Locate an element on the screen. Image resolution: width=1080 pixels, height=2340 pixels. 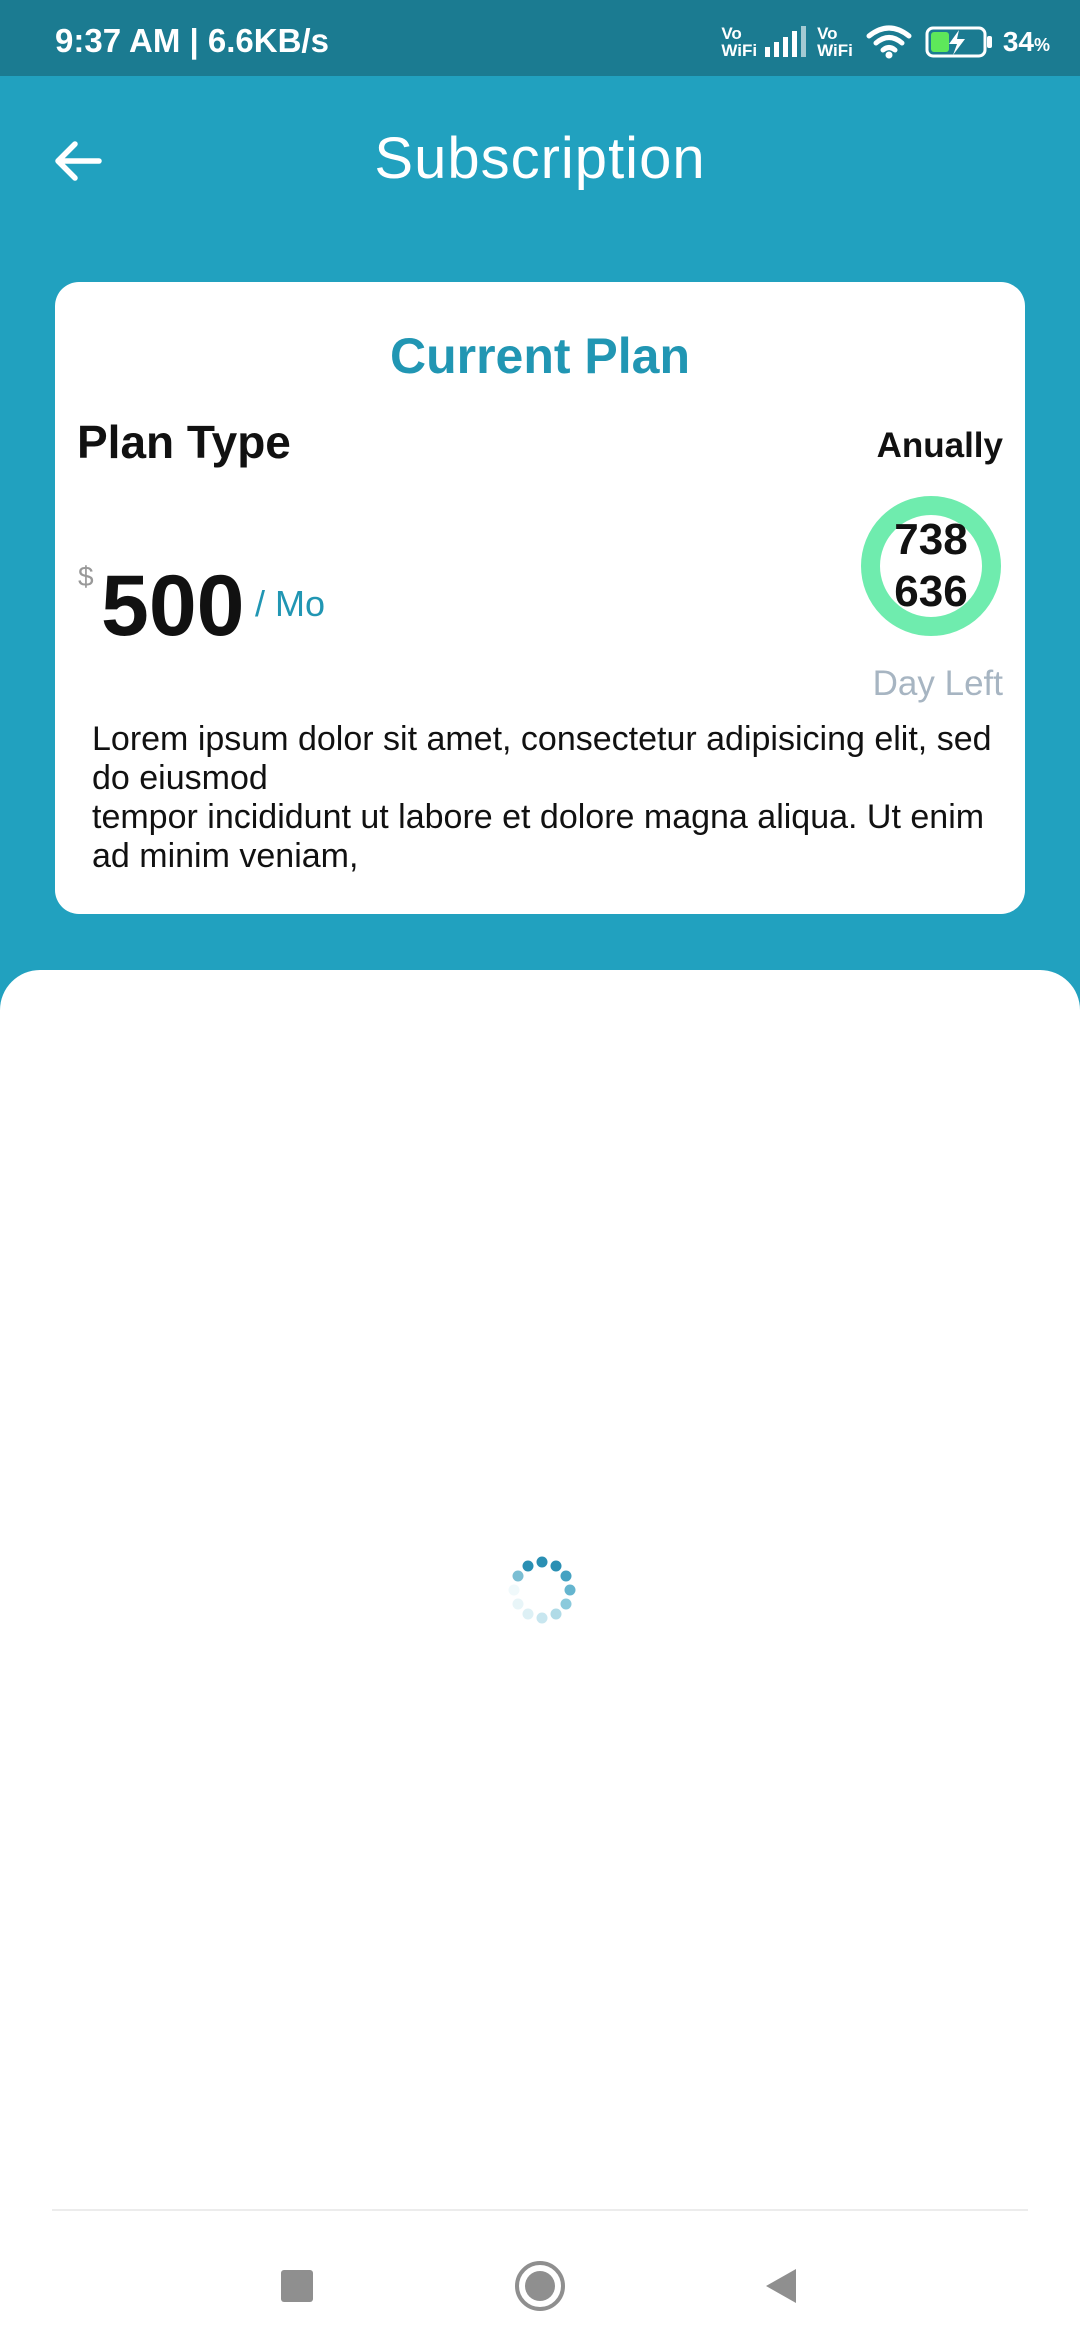
battery-percentage: 34% is located at coordinates (1026, 42).